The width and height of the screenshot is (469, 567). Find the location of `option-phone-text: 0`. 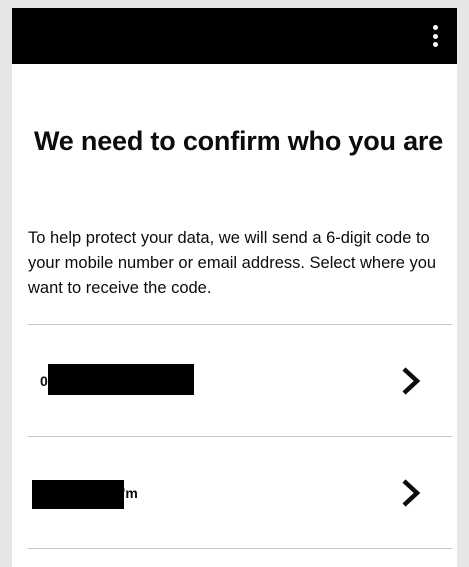

option-phone-text: 0 is located at coordinates (44, 381).